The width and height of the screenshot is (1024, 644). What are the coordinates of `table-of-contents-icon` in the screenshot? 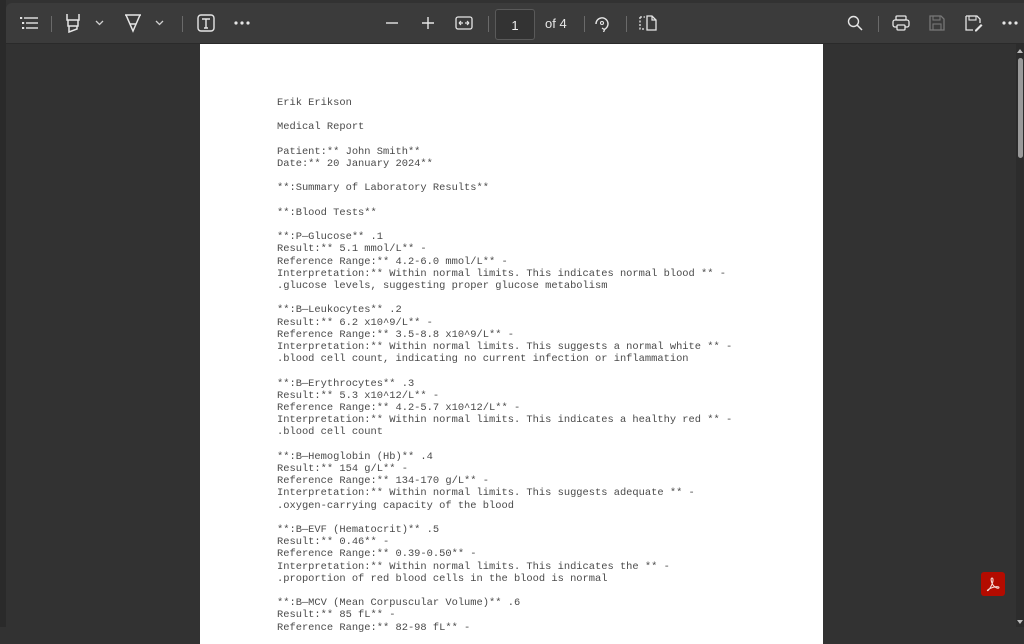 It's located at (29, 23).